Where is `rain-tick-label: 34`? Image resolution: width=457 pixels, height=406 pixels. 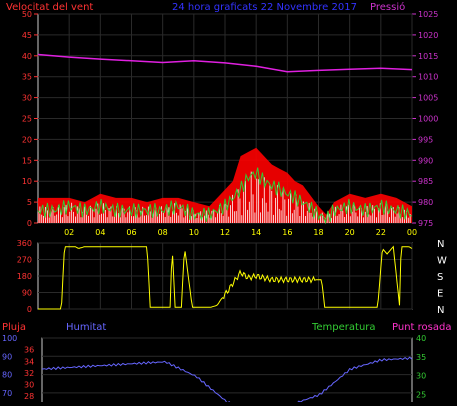
rain-tick-label: 34 is located at coordinates (29, 361).